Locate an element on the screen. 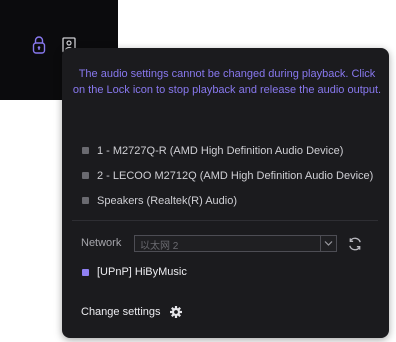  upnp-device-item: [UPnP] HiByMusic is located at coordinates (134, 272).